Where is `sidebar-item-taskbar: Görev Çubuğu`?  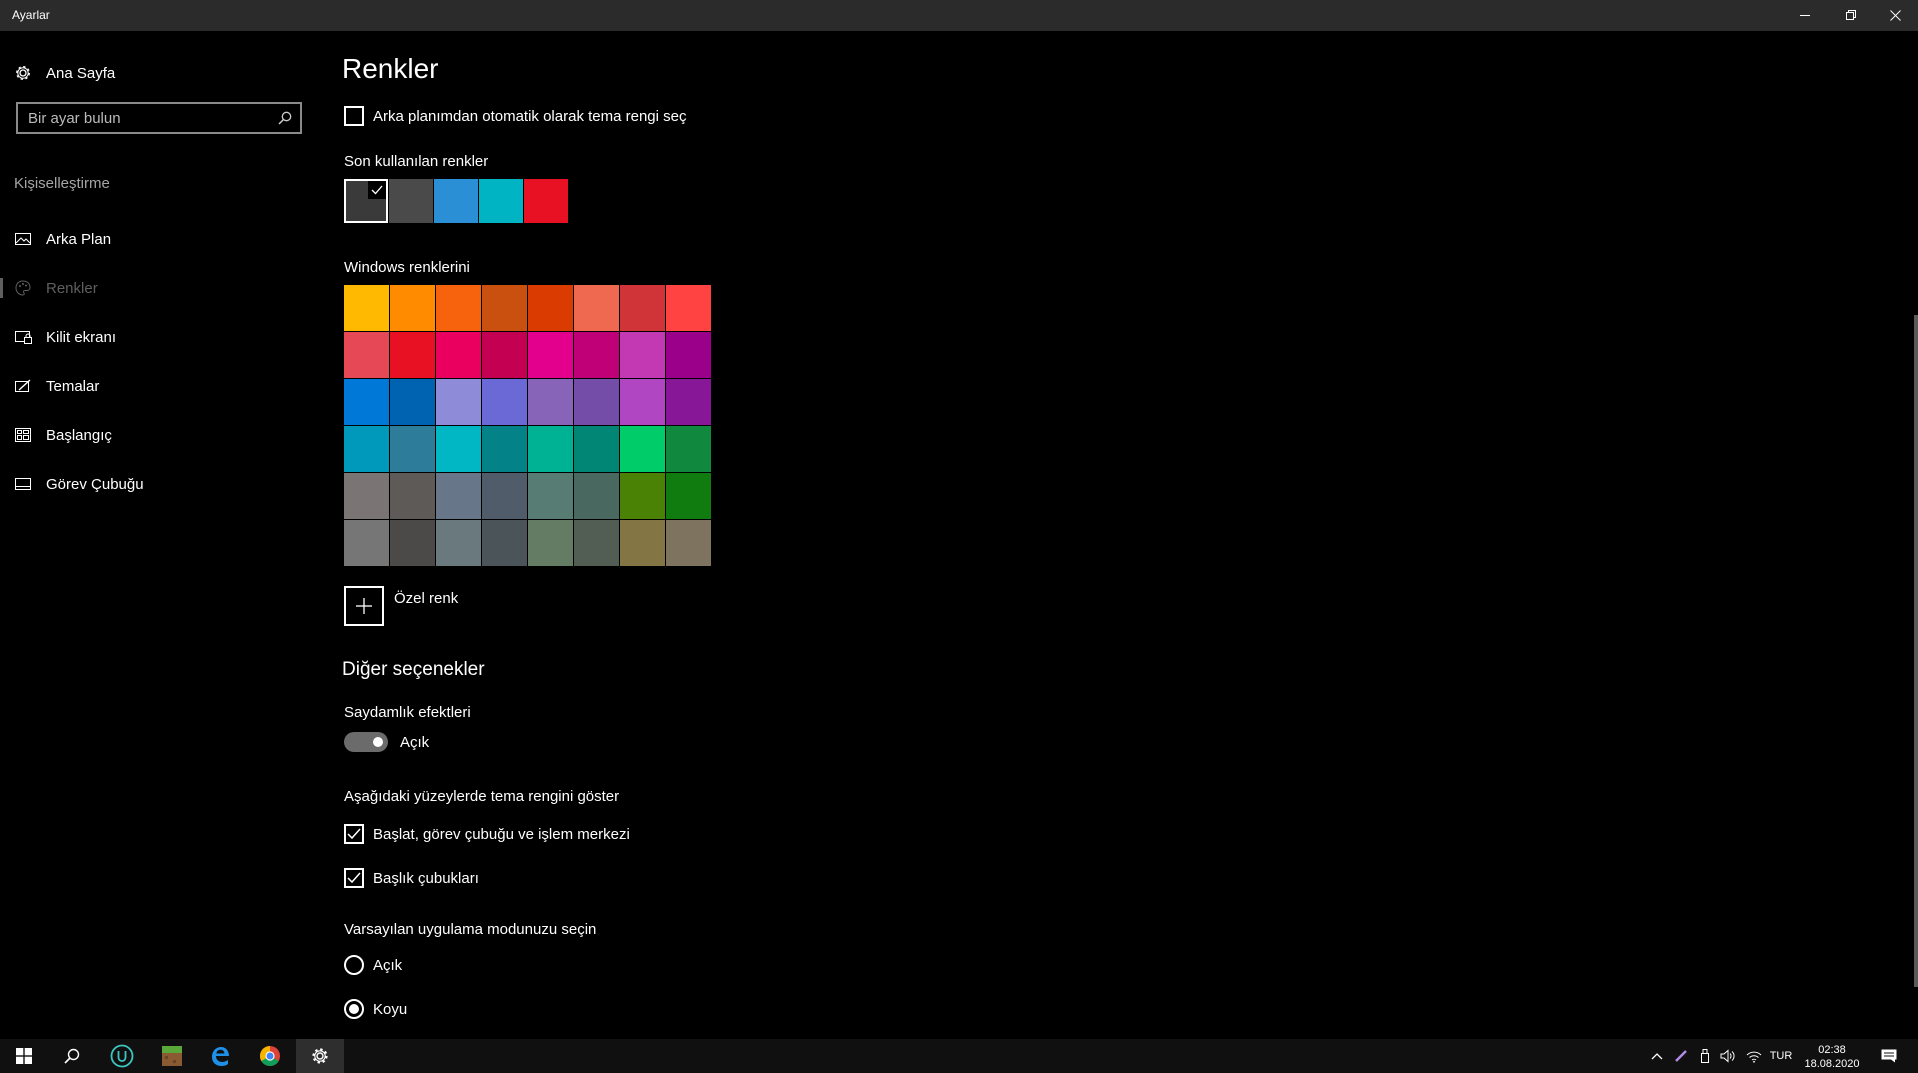 sidebar-item-taskbar: Görev Çubuğu is located at coordinates (160, 484).